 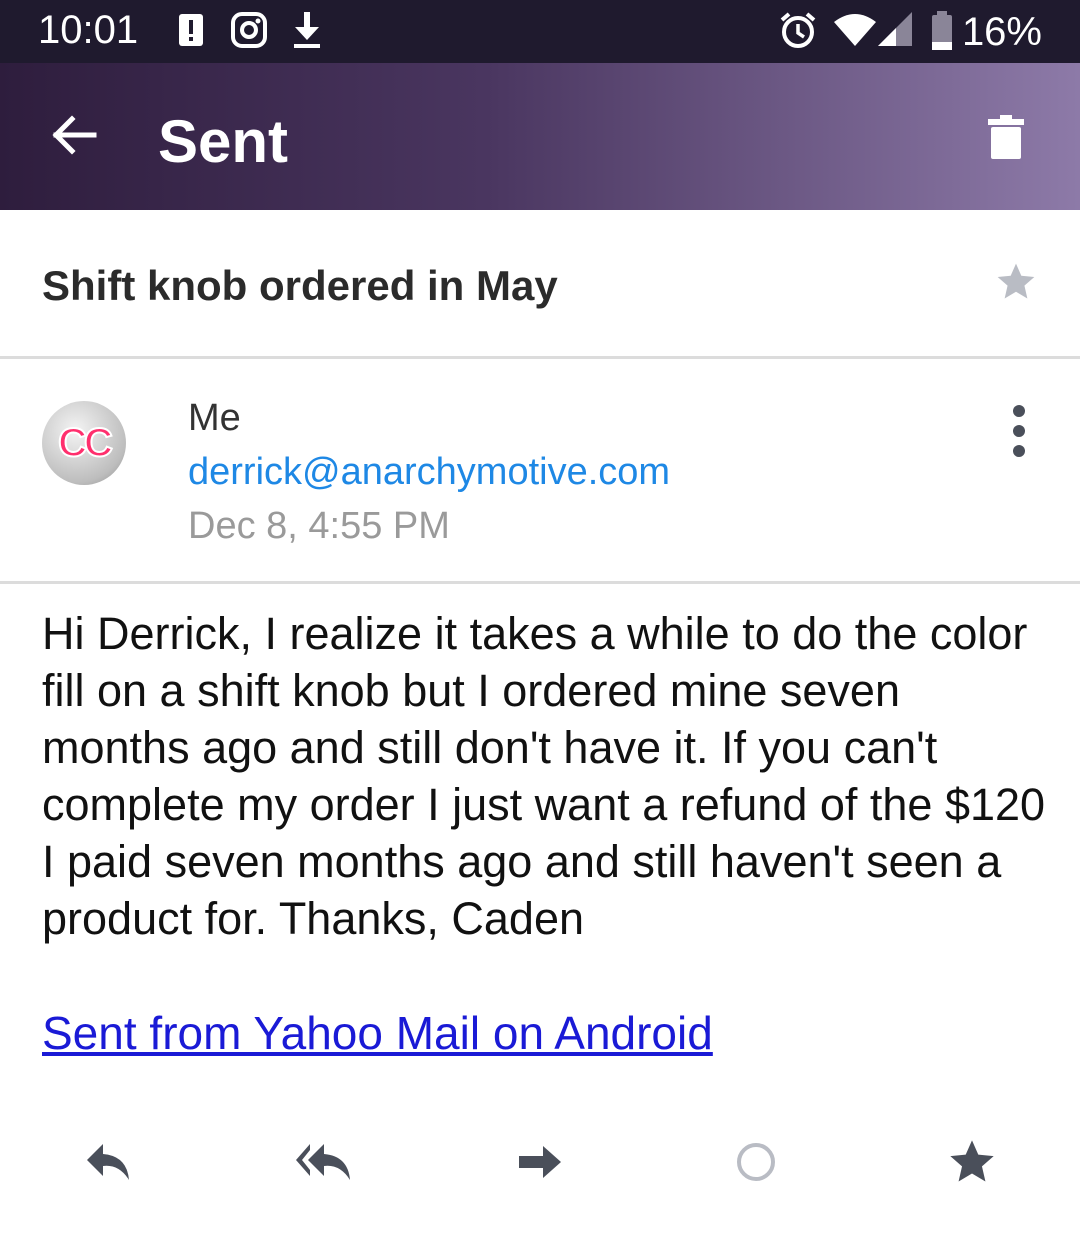 What do you see at coordinates (191, 32) in the screenshot?
I see `alert-icon` at bounding box center [191, 32].